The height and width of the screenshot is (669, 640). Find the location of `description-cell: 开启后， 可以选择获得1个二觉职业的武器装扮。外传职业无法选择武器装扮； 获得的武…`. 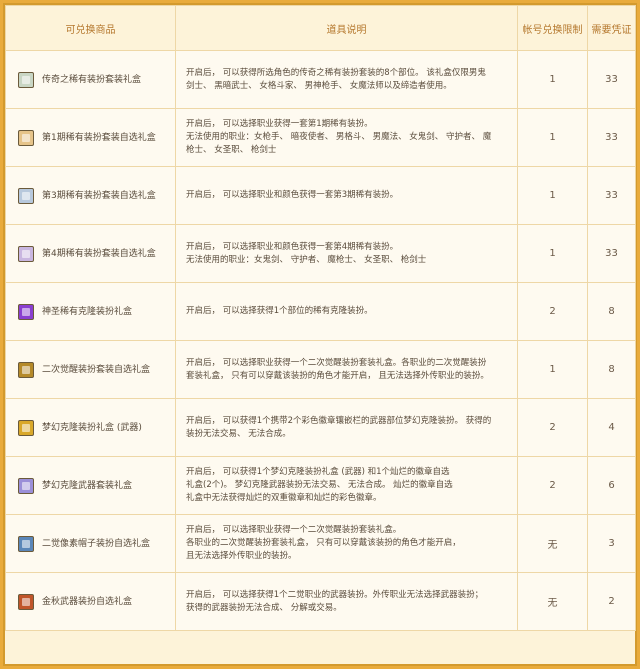

description-cell: 开启后， 可以选择获得1个二觉职业的武器装扮。外传职业无法选择武器装扮； 获得的武… is located at coordinates (346, 601).